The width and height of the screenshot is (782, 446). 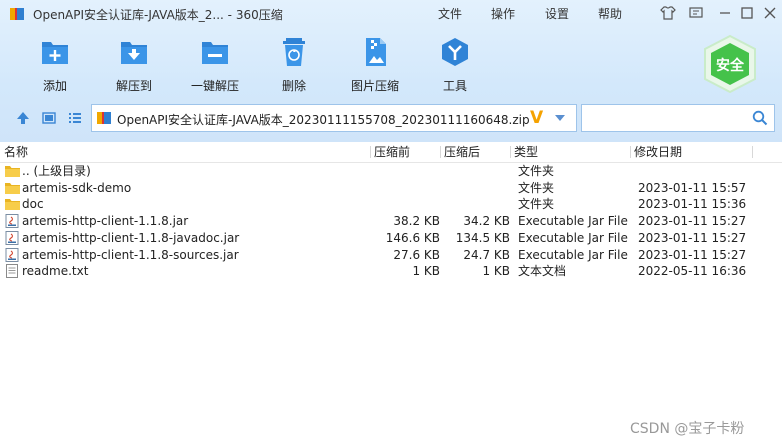 I want to click on delete-button: 删除, so click(x=294, y=66).